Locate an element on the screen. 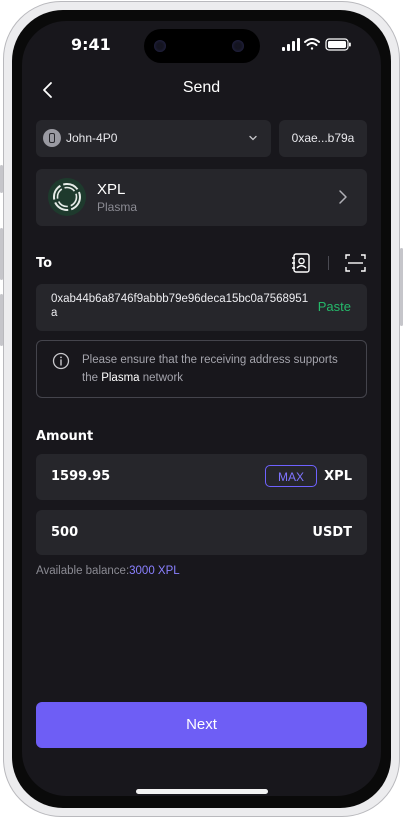  converted-amount-input: 500 USDT is located at coordinates (201, 532).